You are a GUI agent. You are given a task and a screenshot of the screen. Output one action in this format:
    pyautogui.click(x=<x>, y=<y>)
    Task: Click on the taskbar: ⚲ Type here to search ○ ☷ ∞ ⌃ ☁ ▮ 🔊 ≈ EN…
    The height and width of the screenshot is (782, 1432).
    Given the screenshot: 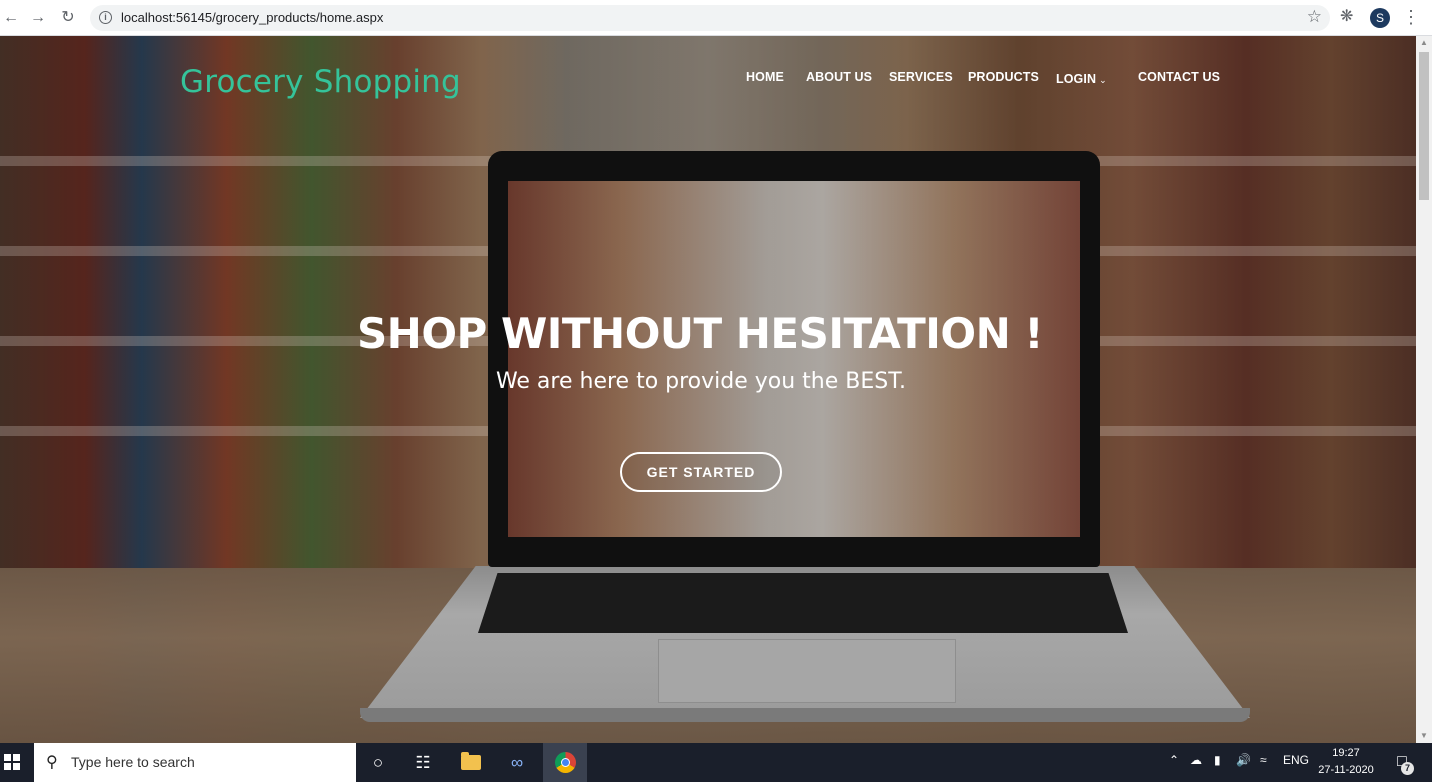 What is the action you would take?
    pyautogui.click(x=716, y=762)
    